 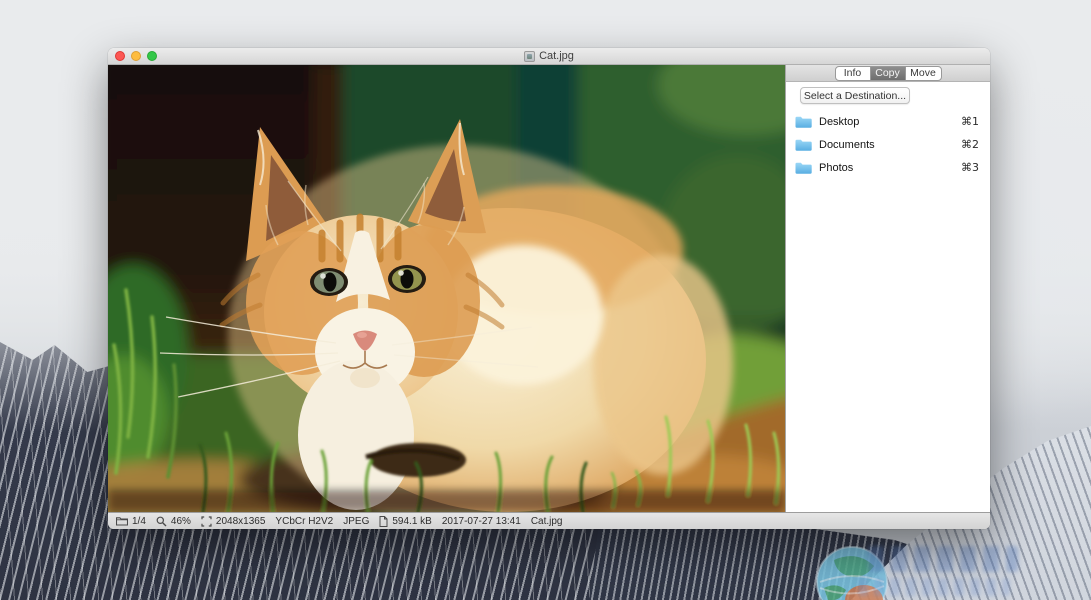 What do you see at coordinates (161, 521) in the screenshot?
I see `magnifier-icon` at bounding box center [161, 521].